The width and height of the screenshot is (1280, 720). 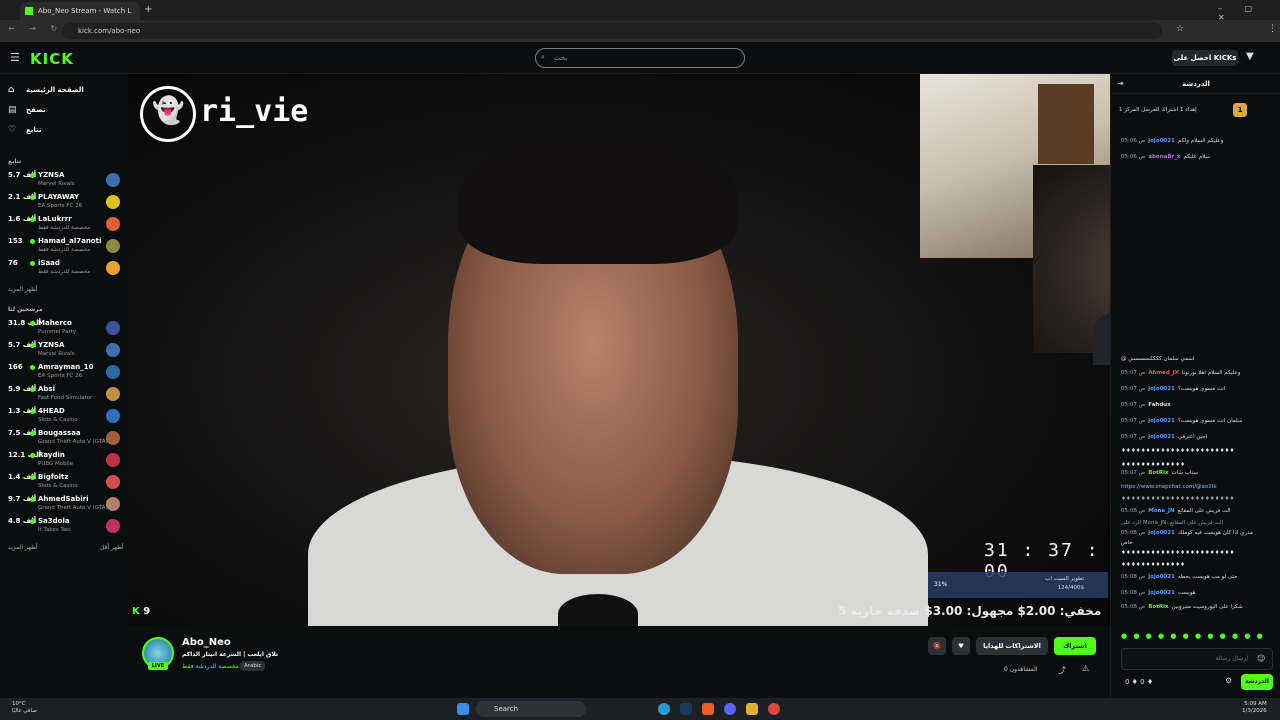 What do you see at coordinates (148, 9) in the screenshot?
I see `new-tab-icon: +` at bounding box center [148, 9].